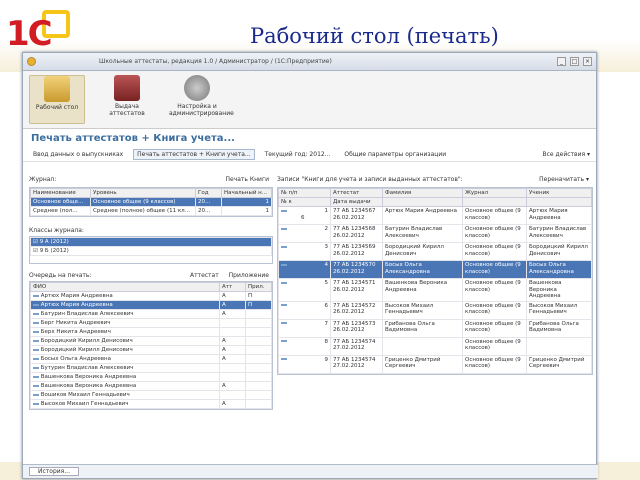 This screenshot has width=640, height=480. What do you see at coordinates (57, 99) in the screenshot?
I see `section-desktop: Рабочий стол` at bounding box center [57, 99].